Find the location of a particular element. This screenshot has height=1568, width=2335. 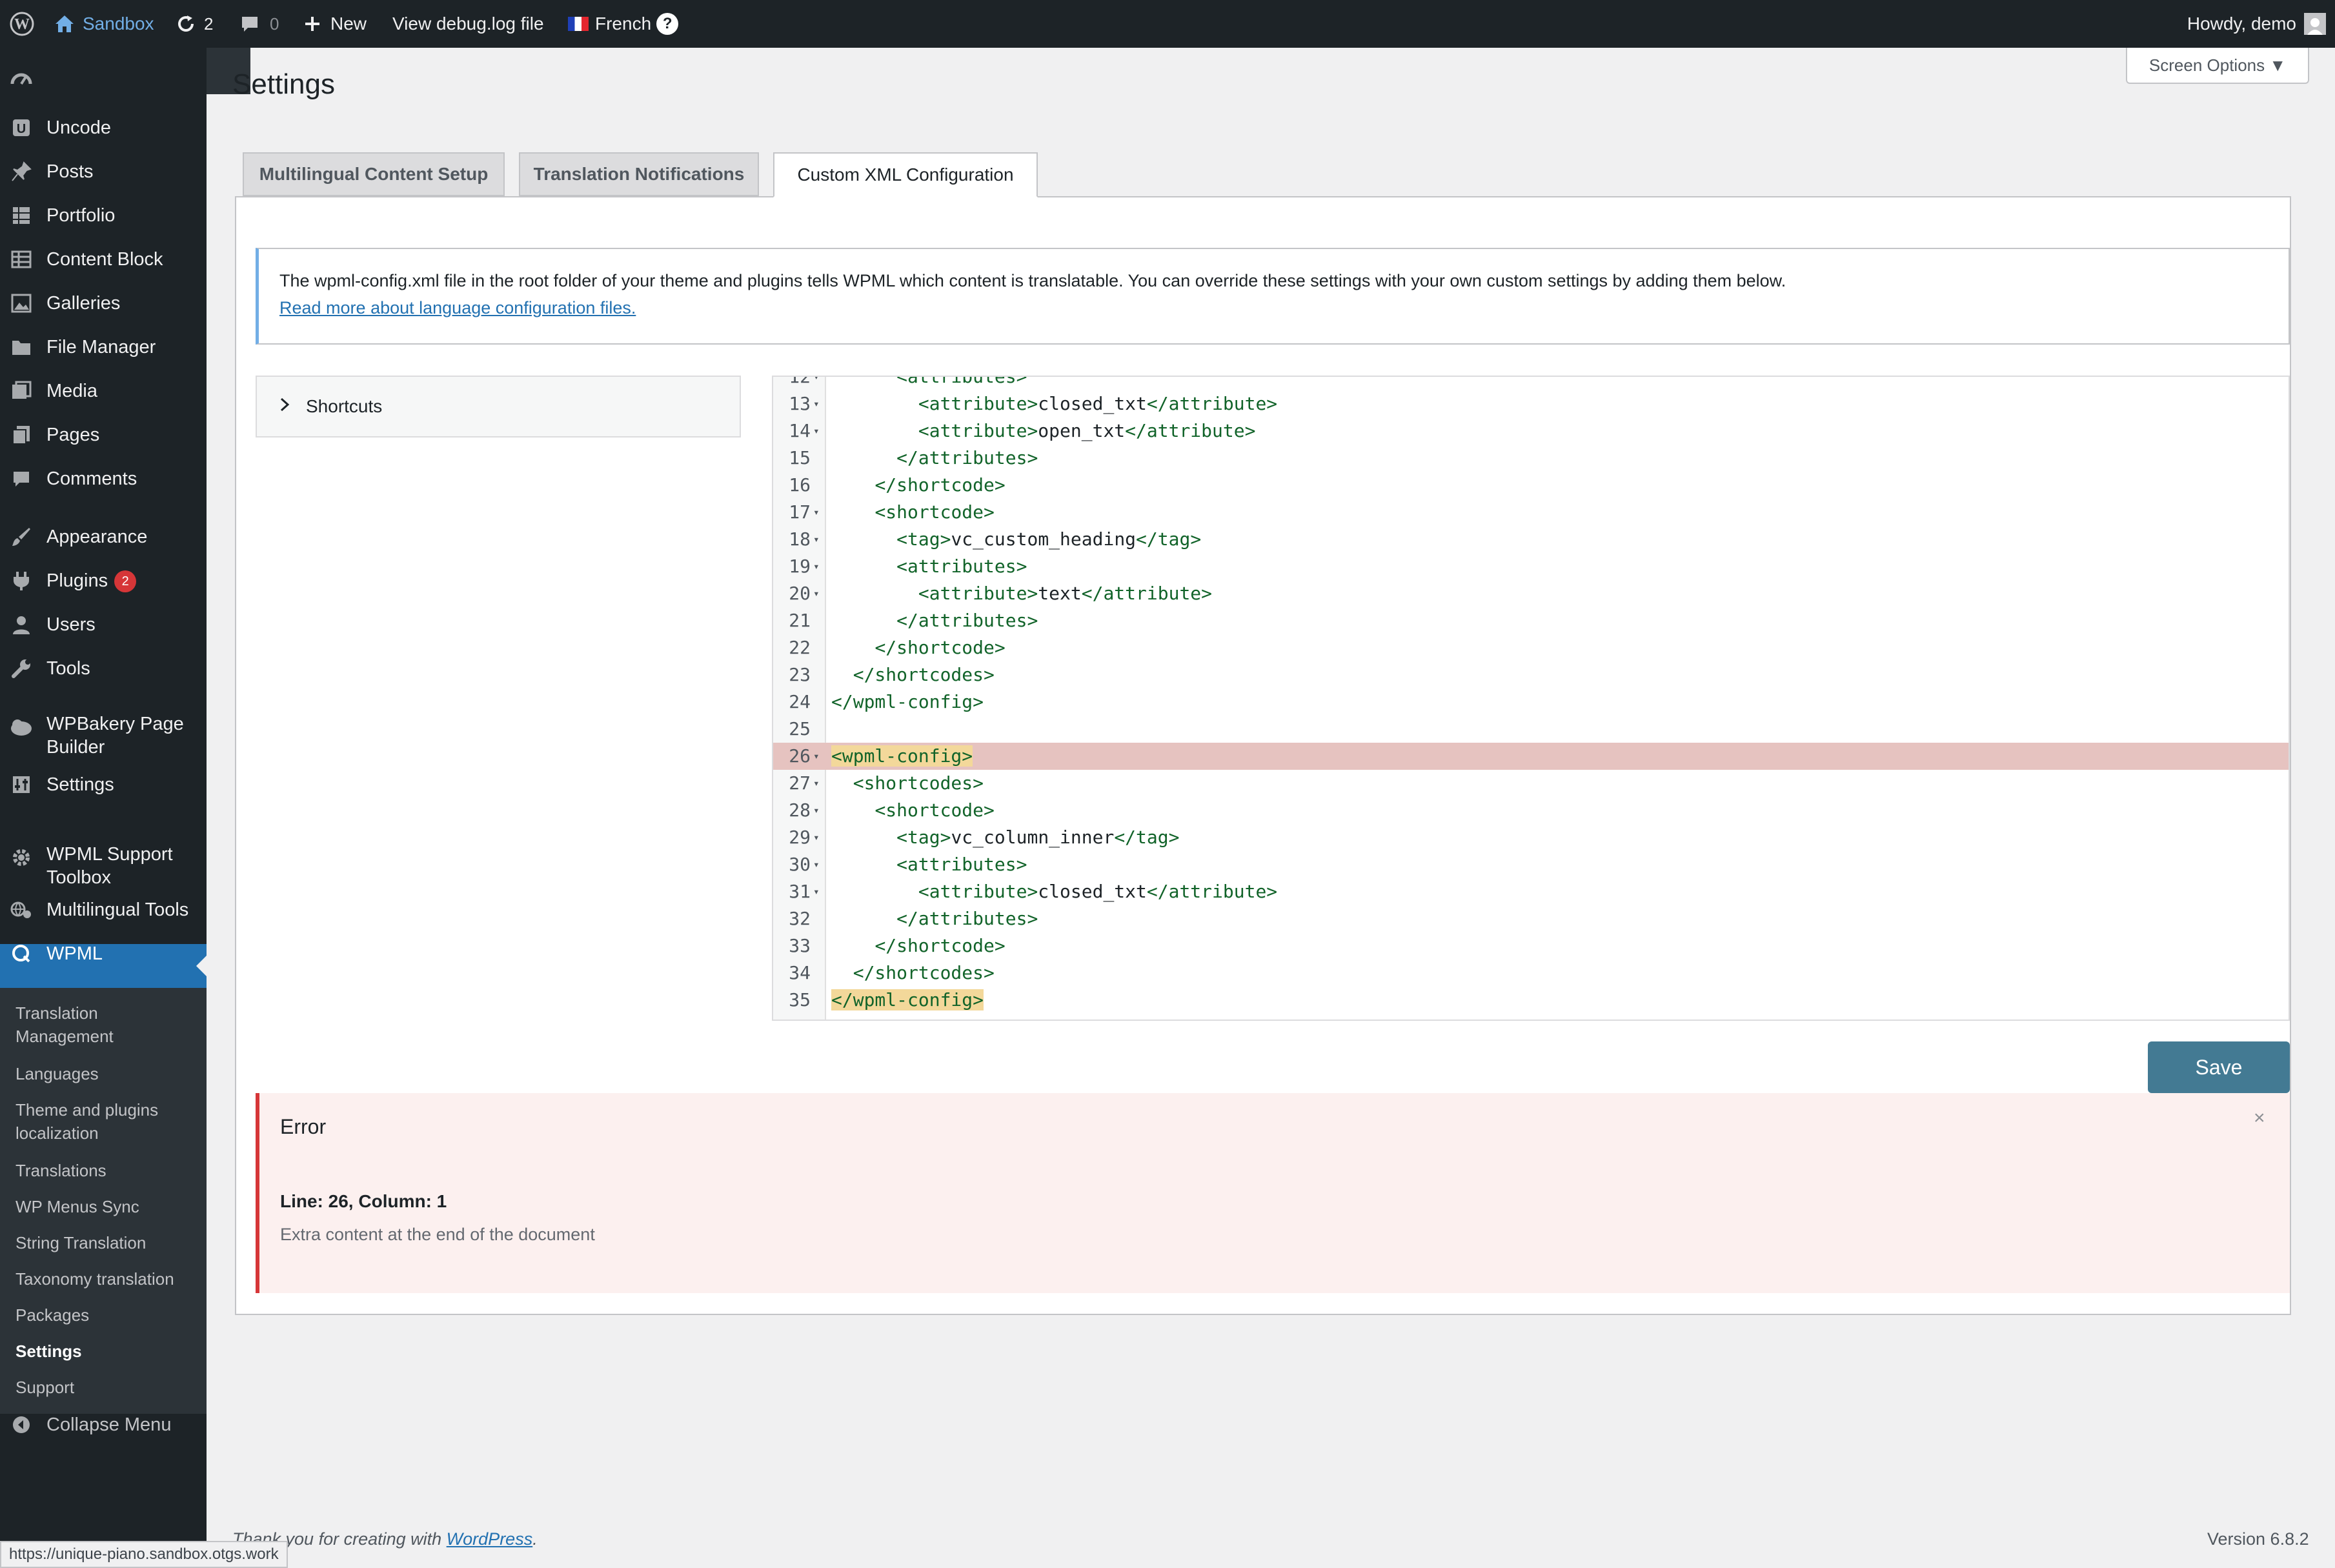

xml-tag: </shortcodes> is located at coordinates (924, 674).